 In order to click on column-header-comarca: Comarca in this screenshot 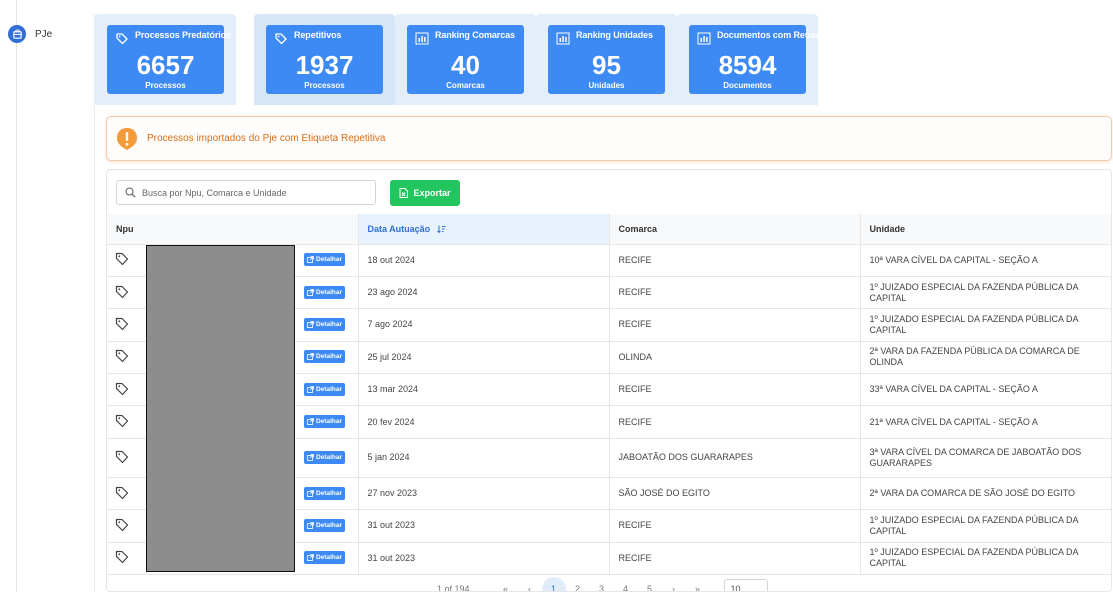, I will do `click(735, 229)`.